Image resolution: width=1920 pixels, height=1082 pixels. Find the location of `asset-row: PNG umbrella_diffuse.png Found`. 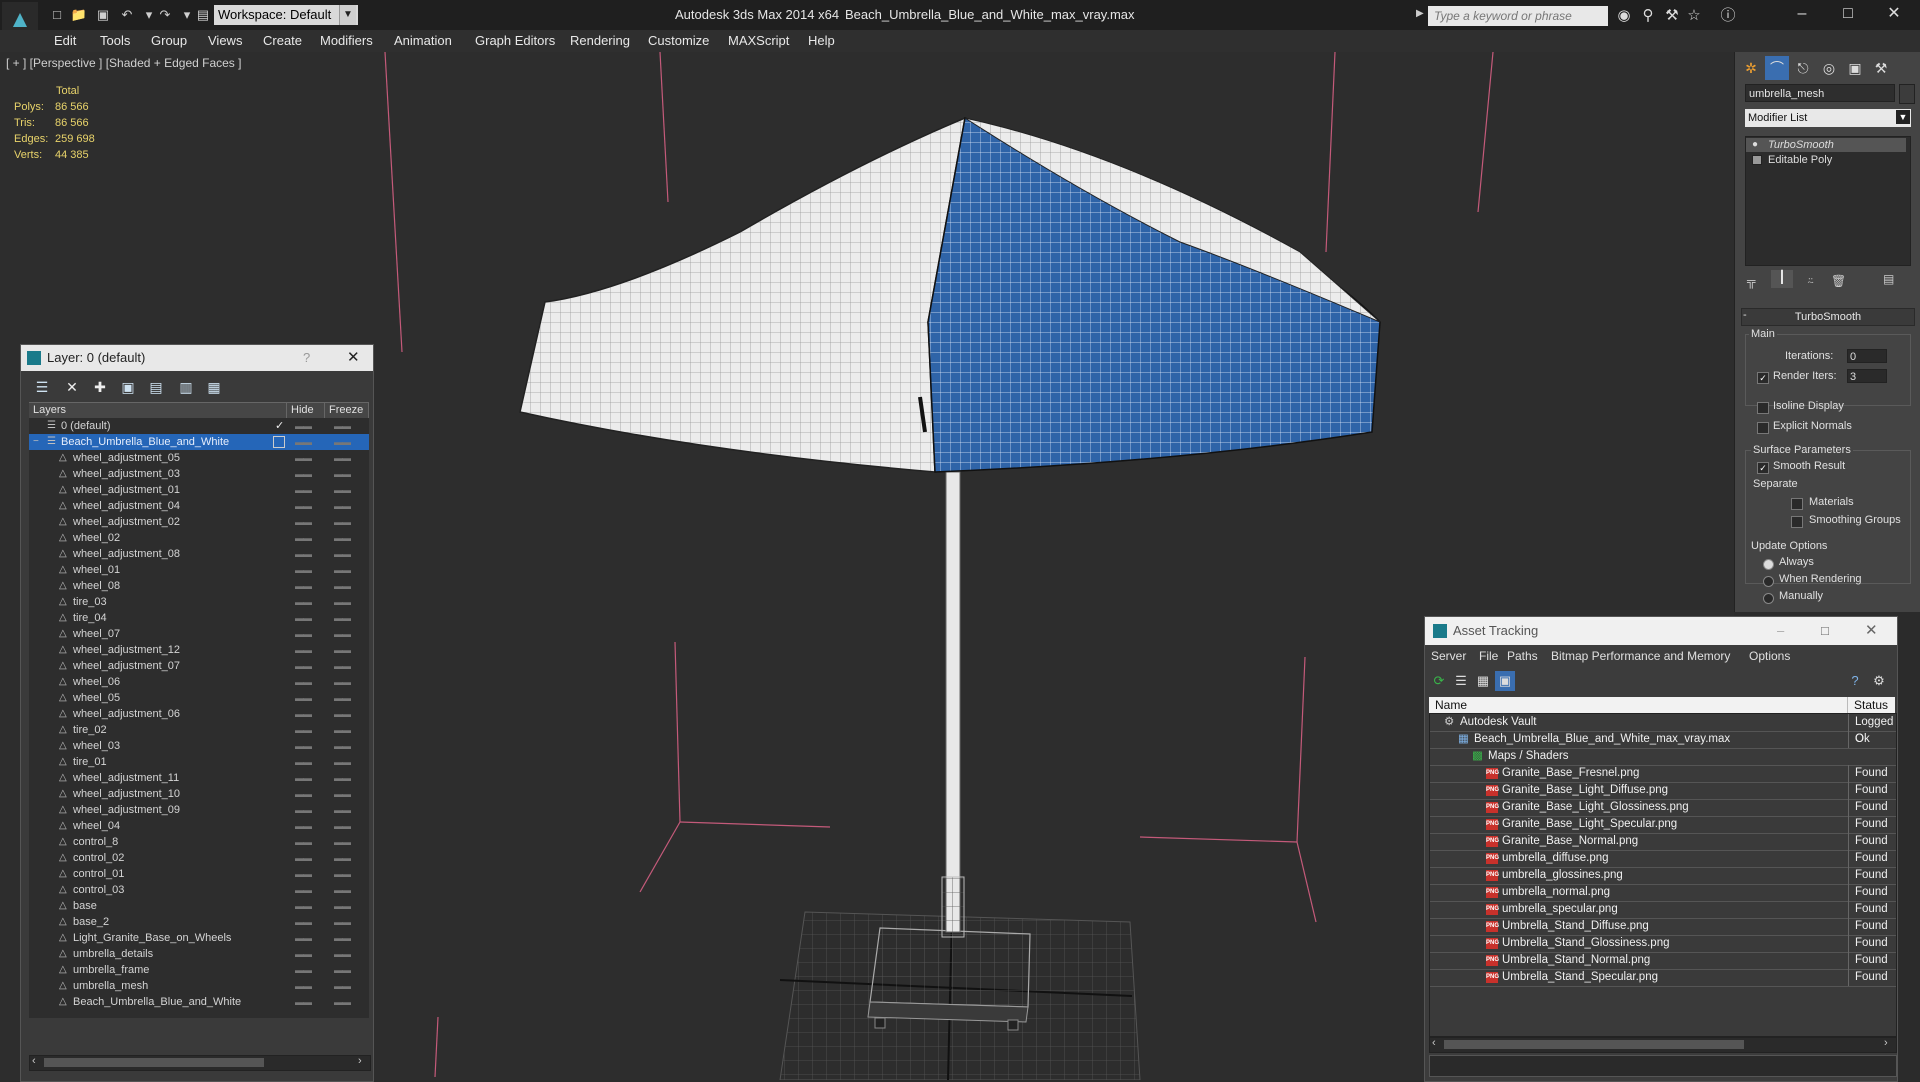

asset-row: PNG umbrella_diffuse.png Found is located at coordinates (1663, 859).